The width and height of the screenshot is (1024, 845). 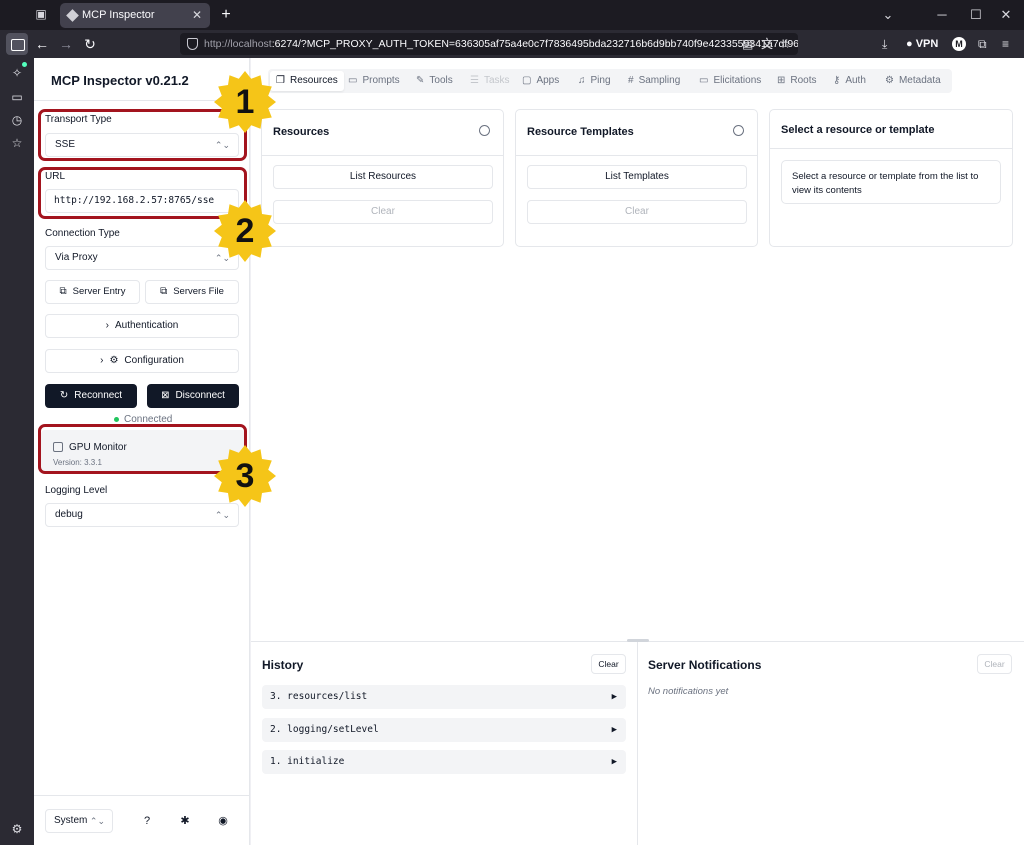 What do you see at coordinates (200, 395) in the screenshot?
I see `disconnect-label: Disconnect` at bounding box center [200, 395].